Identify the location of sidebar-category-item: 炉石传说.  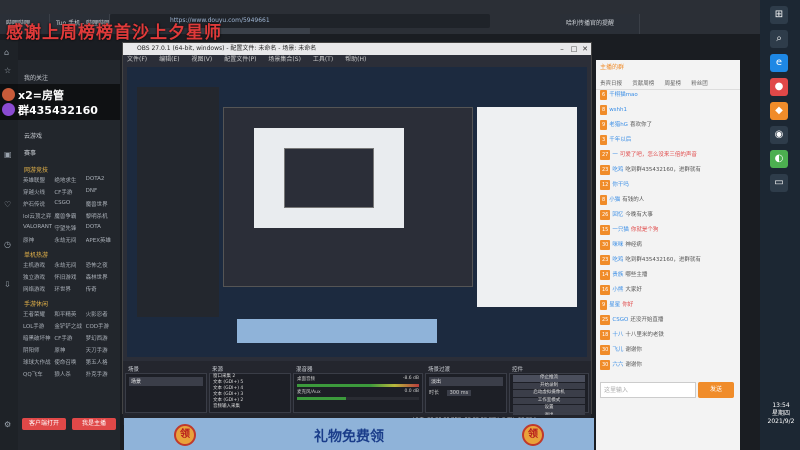
(37, 204).